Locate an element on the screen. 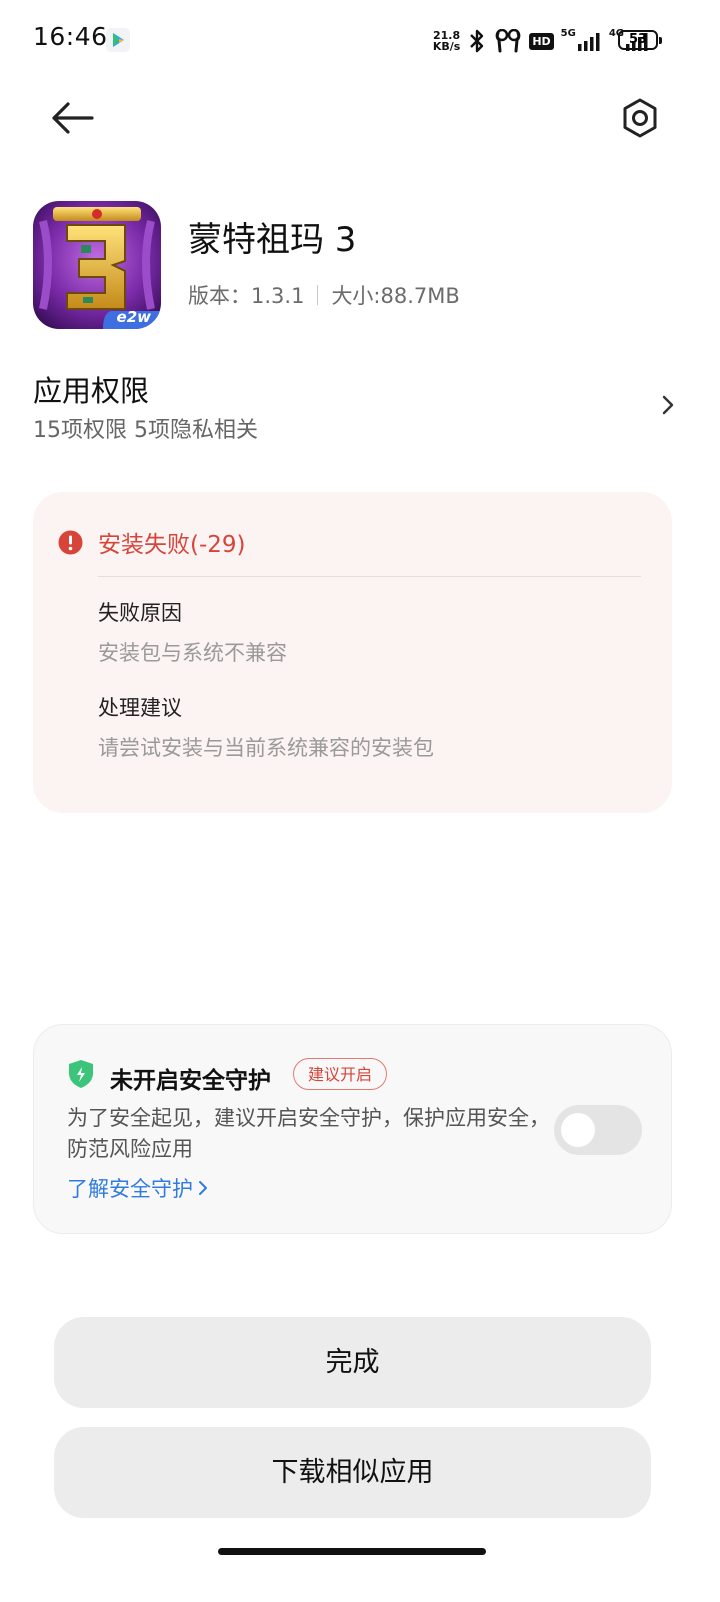  permissions-title: 应用权限 is located at coordinates (91, 391).